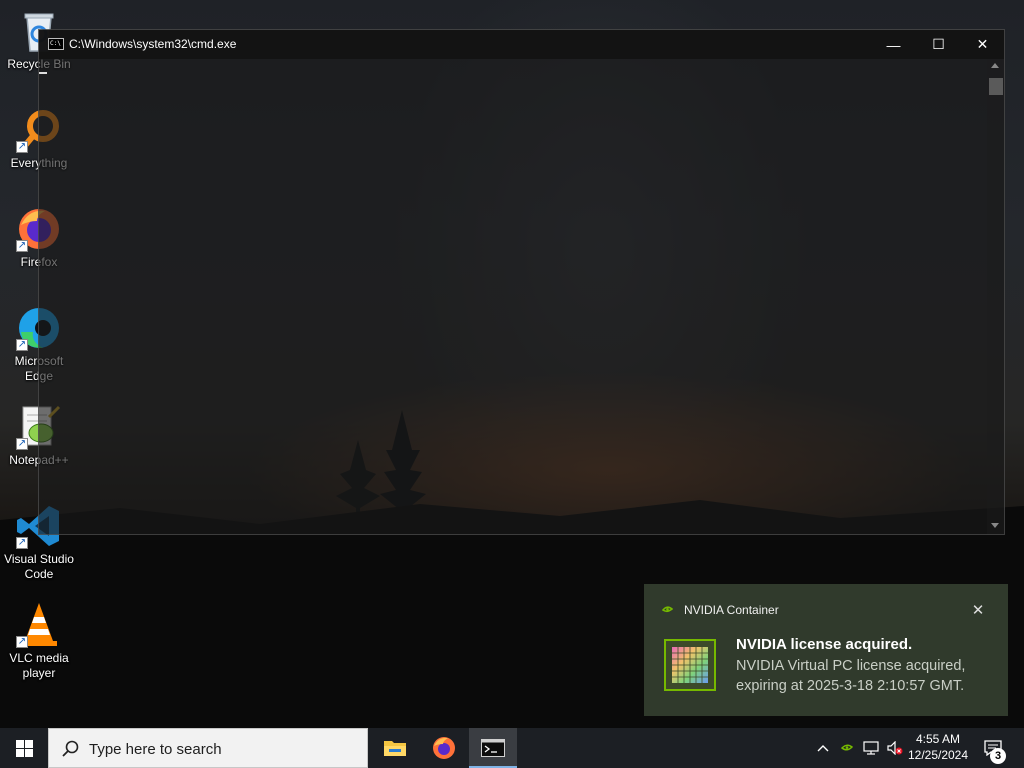  I want to click on scroll-thumb, so click(996, 86).